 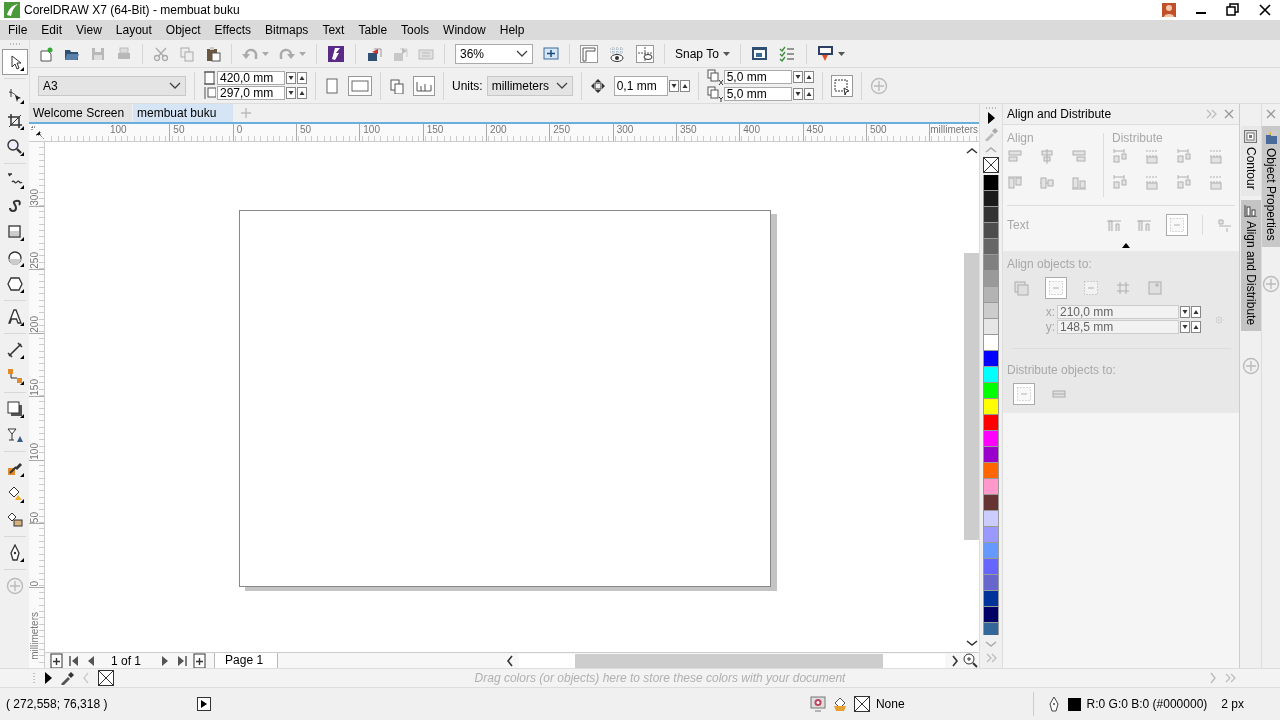 I want to click on polygon-tool-icon, so click(x=14, y=284).